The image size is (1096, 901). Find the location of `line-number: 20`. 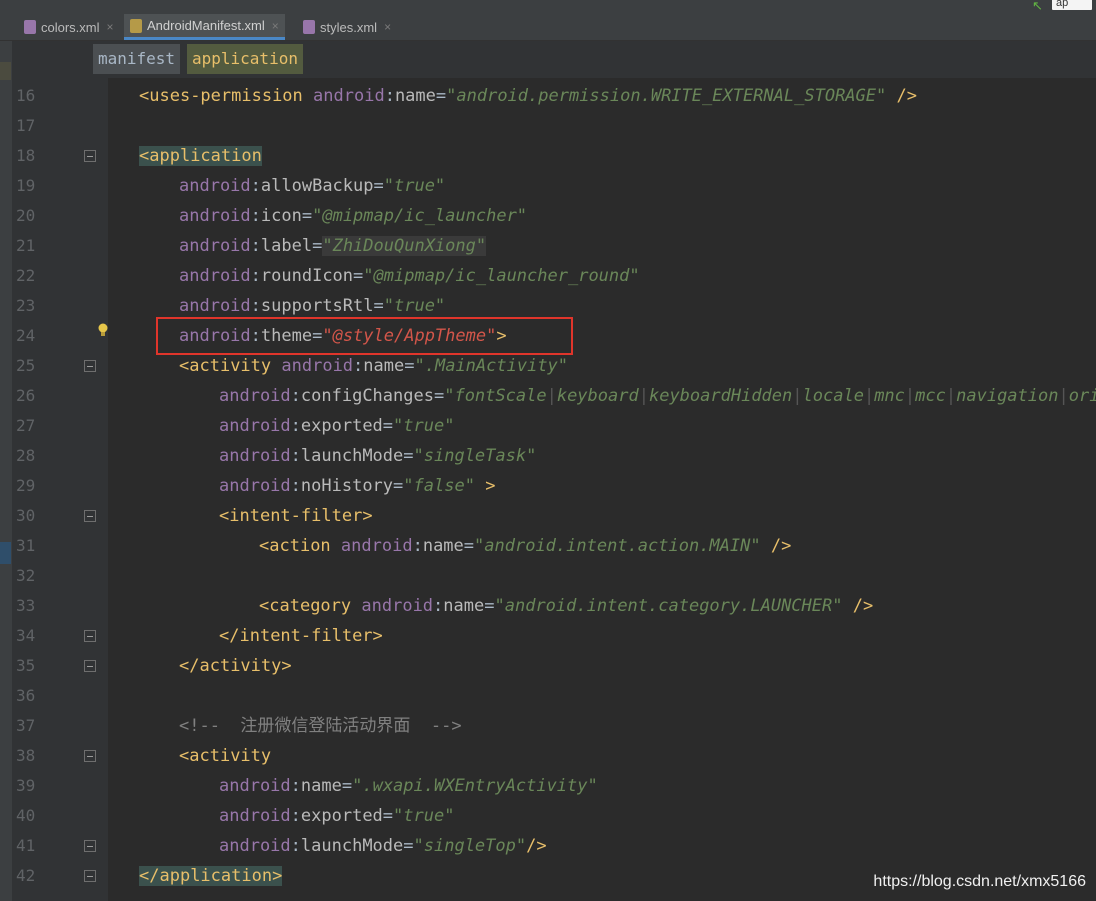

line-number: 20 is located at coordinates (26, 215).